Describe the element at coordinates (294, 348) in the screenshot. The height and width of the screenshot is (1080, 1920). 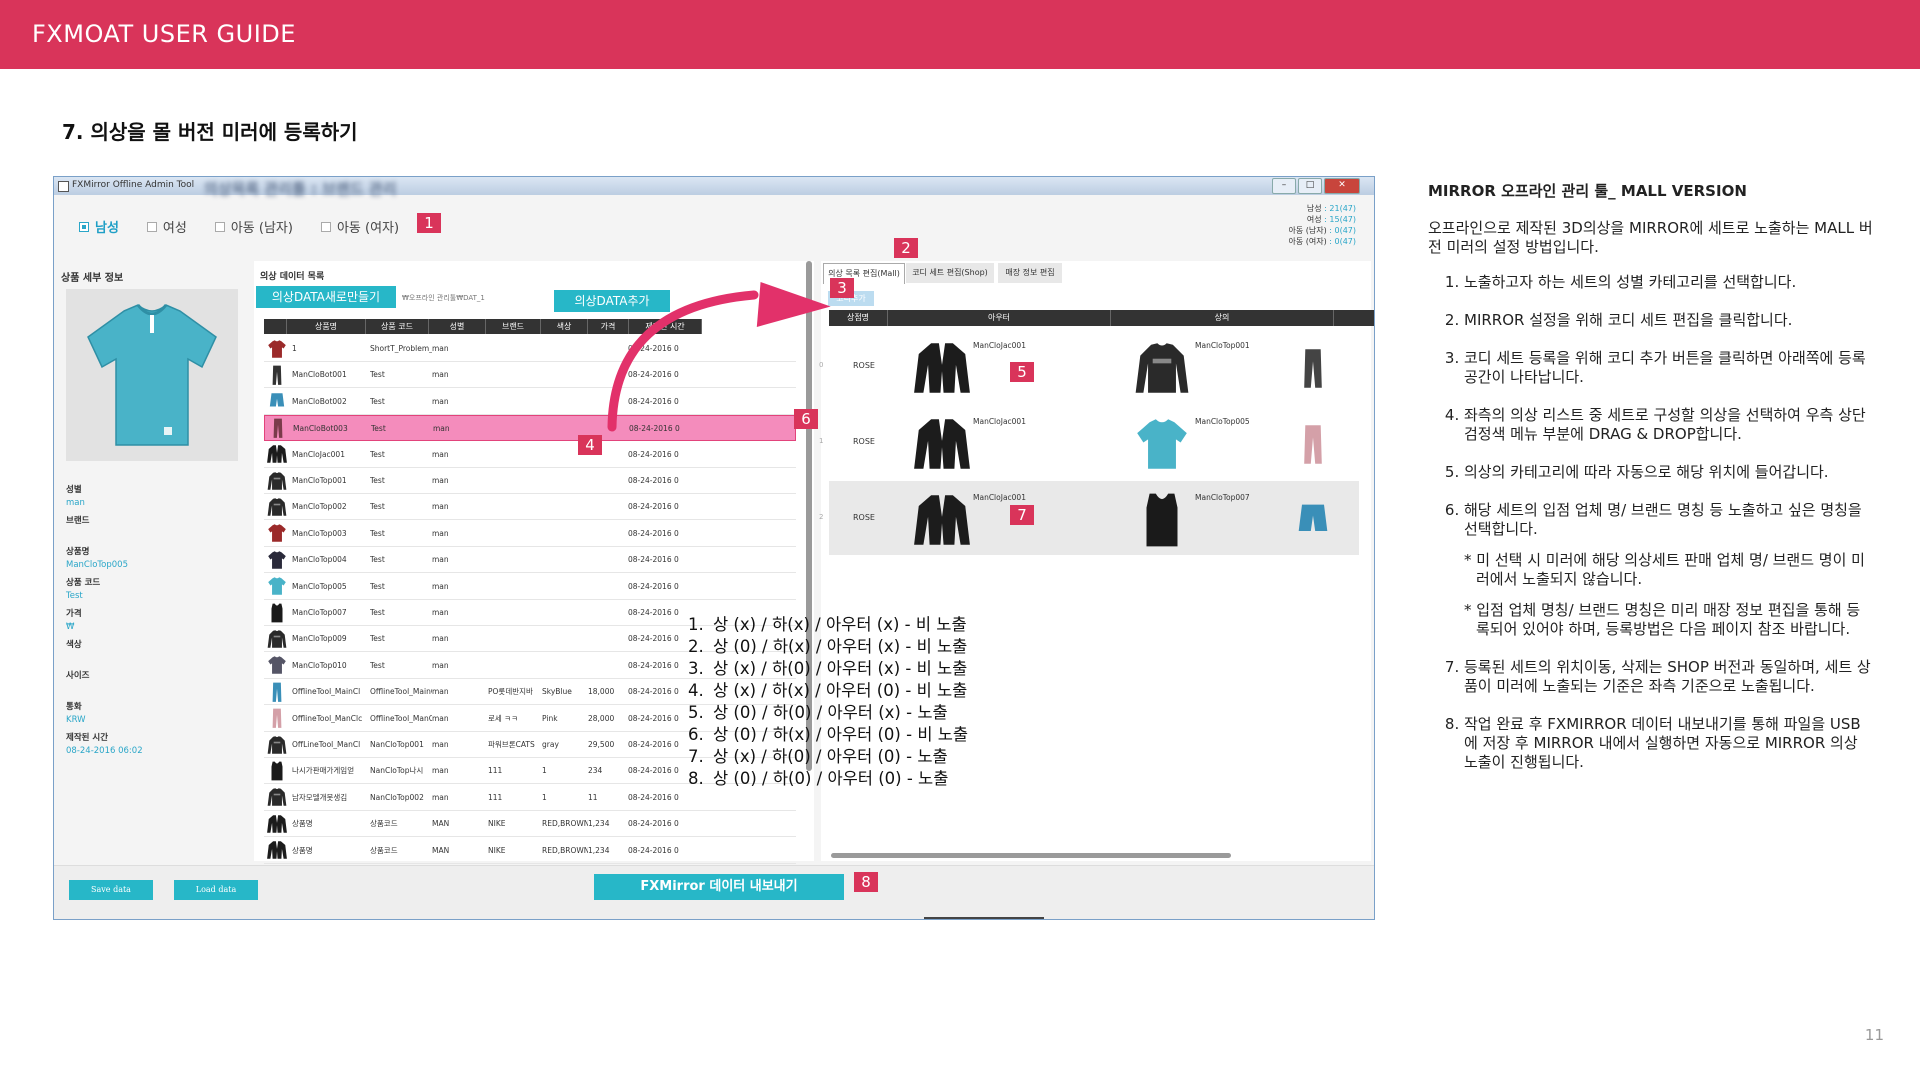
I see `row-cell-name: 1` at that location.